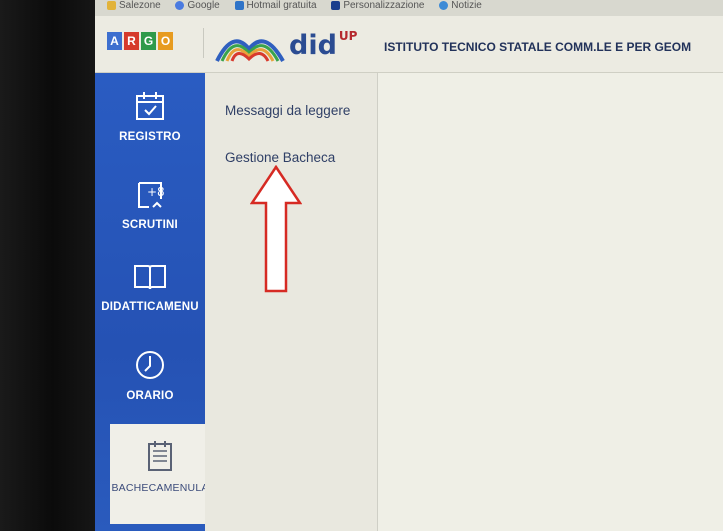 The width and height of the screenshot is (723, 531). Describe the element at coordinates (275, 5) in the screenshot. I see `bookmark-item: Hotmail gratuita` at that location.